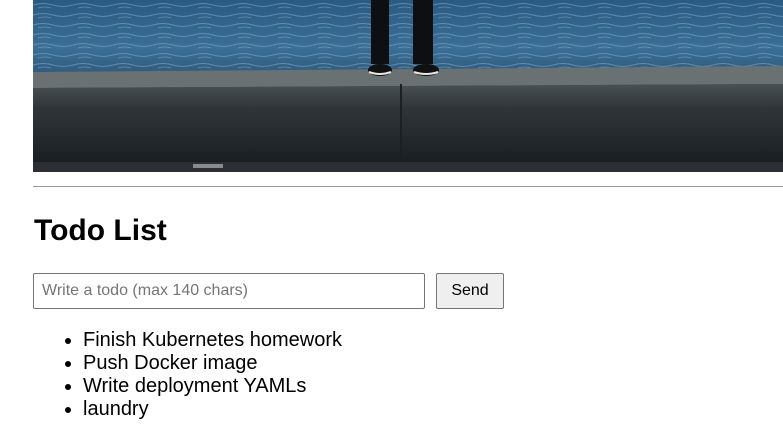  Describe the element at coordinates (212, 363) in the screenshot. I see `todo-item: Push Docker image` at that location.